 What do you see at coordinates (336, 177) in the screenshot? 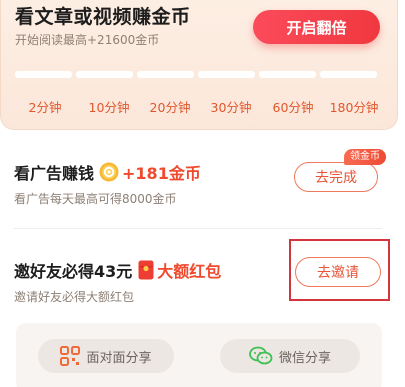
I see `ad-task-complete-button: 去完成` at bounding box center [336, 177].